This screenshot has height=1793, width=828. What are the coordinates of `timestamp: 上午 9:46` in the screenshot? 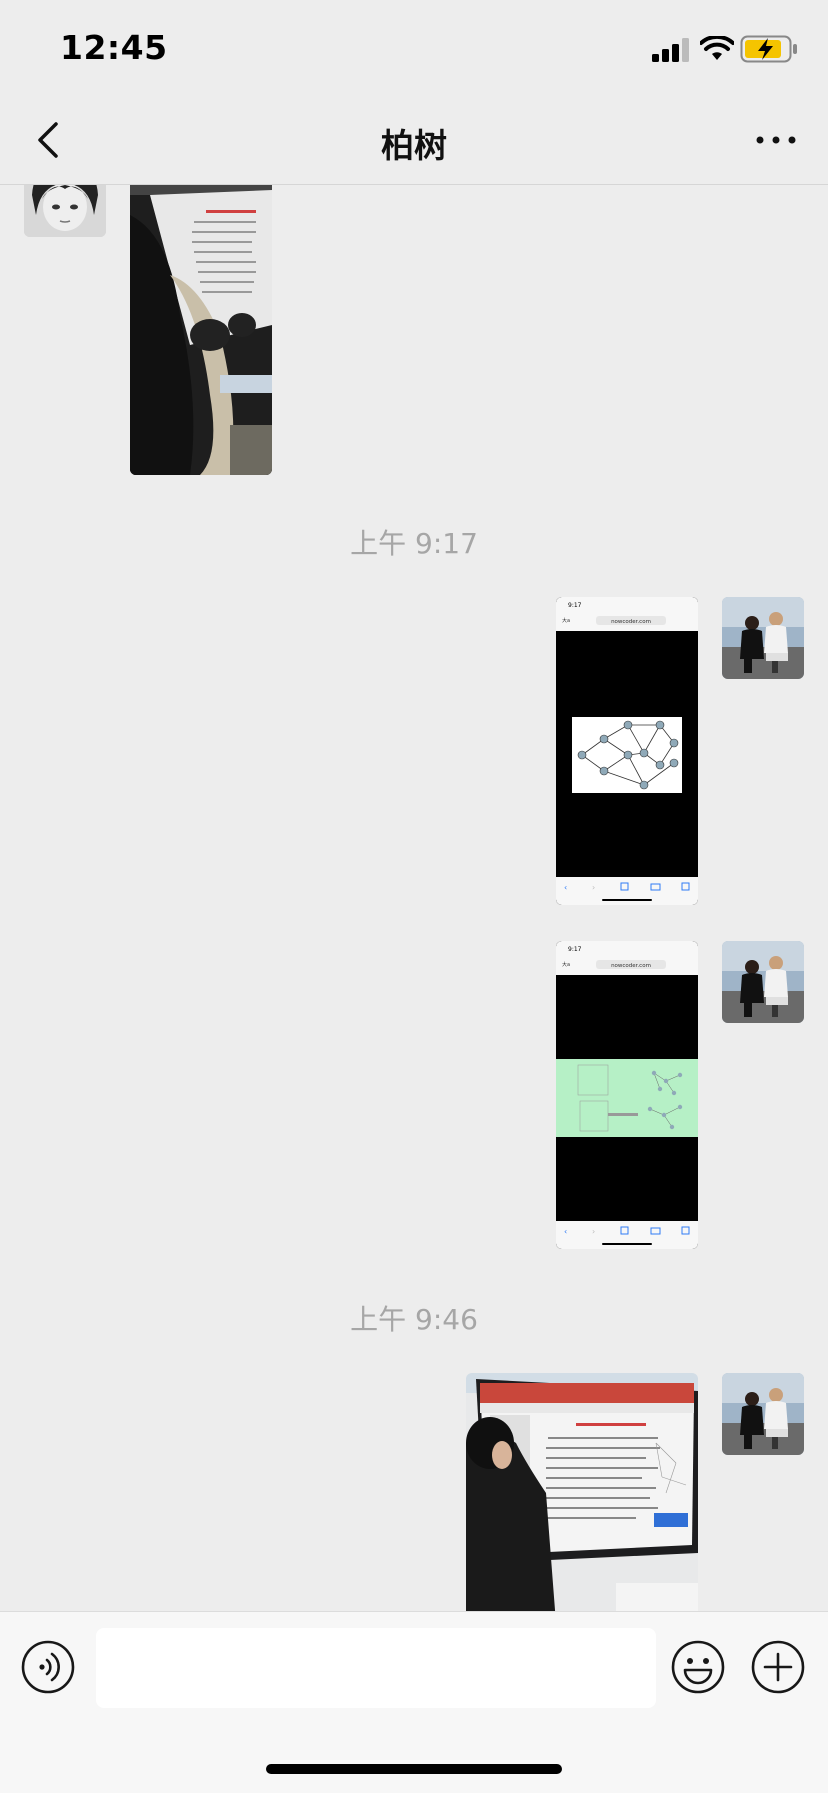 It's located at (414, 1319).